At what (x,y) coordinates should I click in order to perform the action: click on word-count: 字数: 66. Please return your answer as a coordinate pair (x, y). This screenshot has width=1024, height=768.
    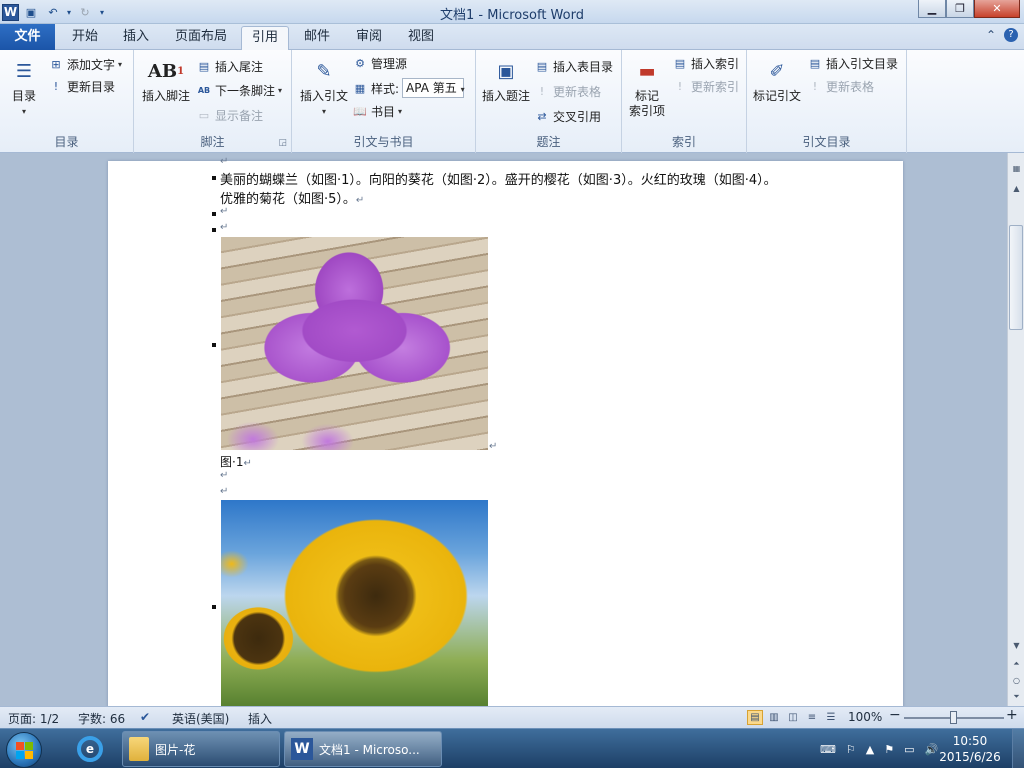
    Looking at the image, I should click on (101, 718).